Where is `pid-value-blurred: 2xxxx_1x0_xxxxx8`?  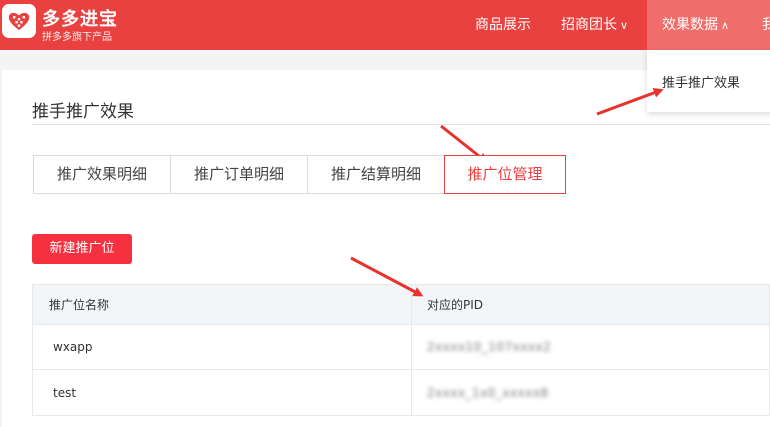
pid-value-blurred: 2xxxx_1x0_xxxxx8 is located at coordinates (488, 392).